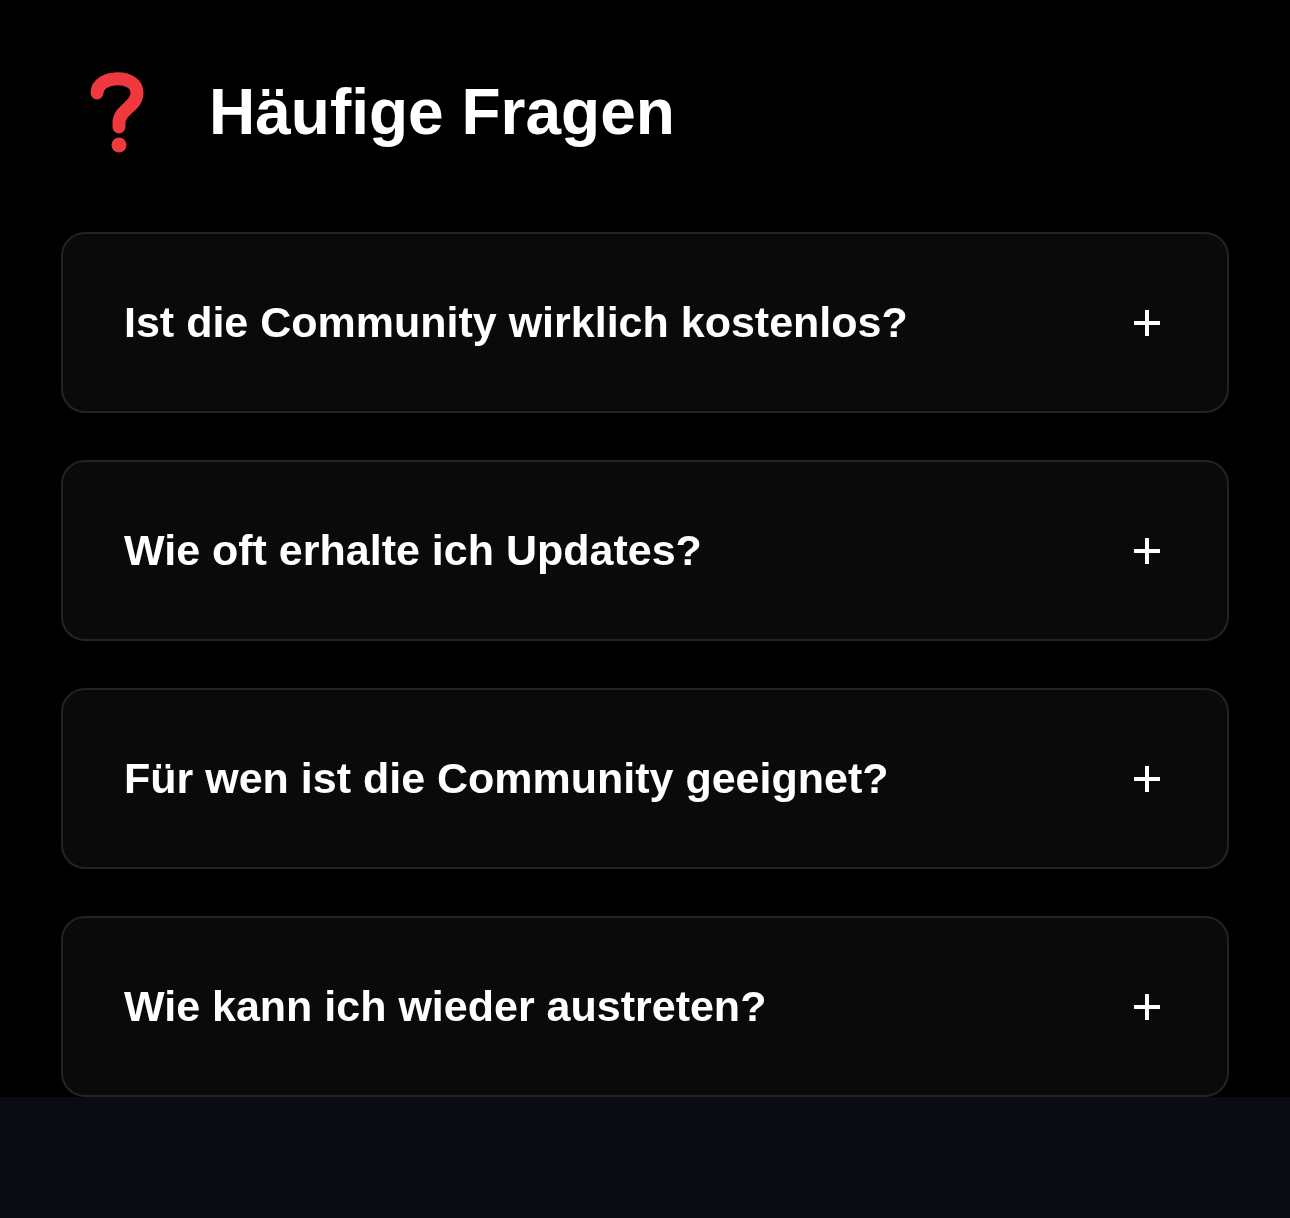 The width and height of the screenshot is (1290, 1218). I want to click on section-title: Häufige Fragen, so click(442, 112).